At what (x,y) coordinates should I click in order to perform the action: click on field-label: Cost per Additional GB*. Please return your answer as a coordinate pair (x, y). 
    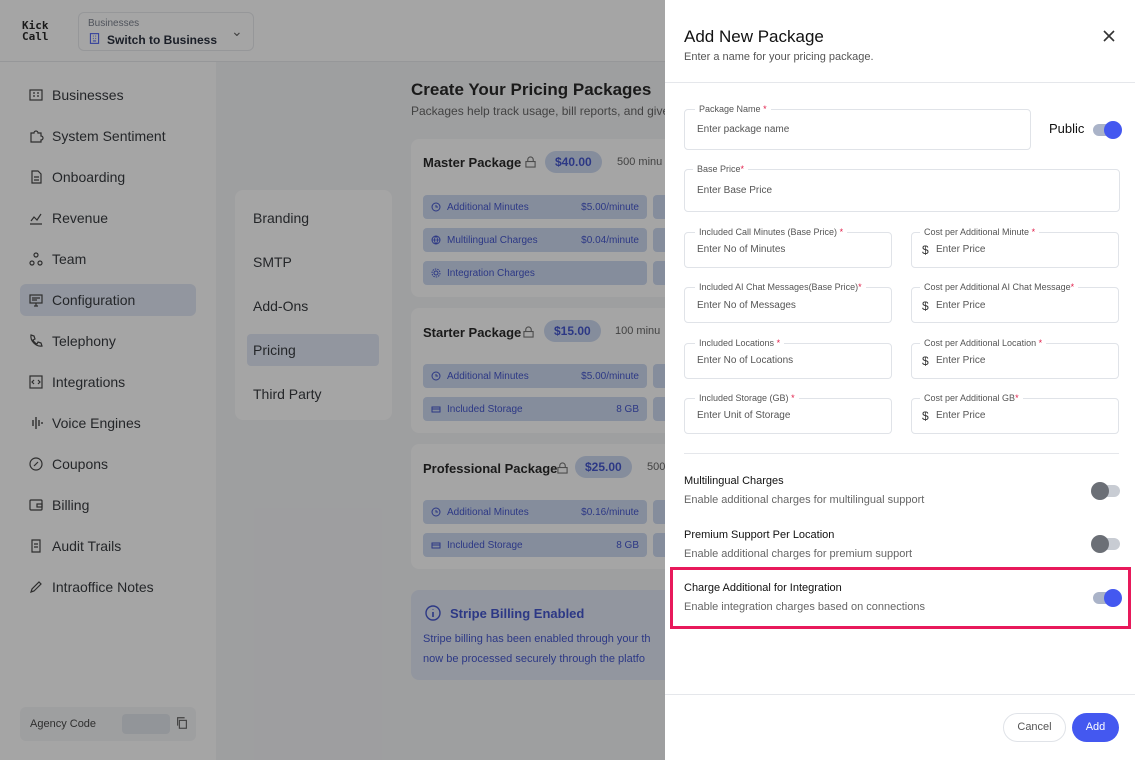
    Looking at the image, I should click on (971, 398).